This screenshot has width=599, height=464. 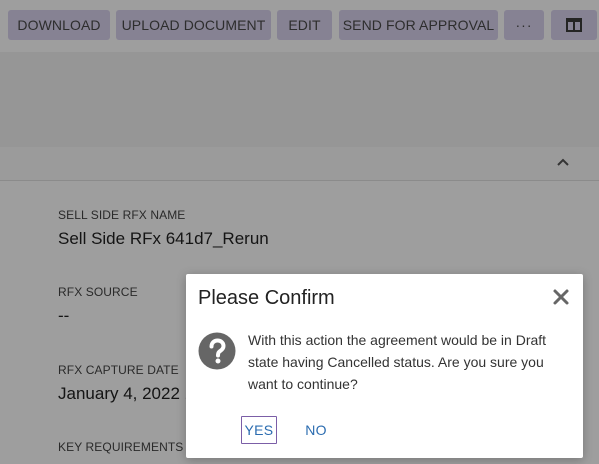 What do you see at coordinates (266, 298) in the screenshot?
I see `dialog-title: Please Confirm` at bounding box center [266, 298].